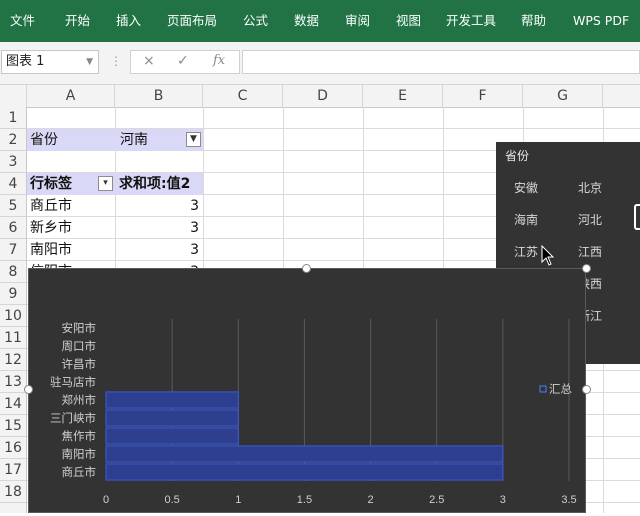 The height and width of the screenshot is (516, 640). Describe the element at coordinates (13, 360) in the screenshot. I see `row-header: 12` at that location.